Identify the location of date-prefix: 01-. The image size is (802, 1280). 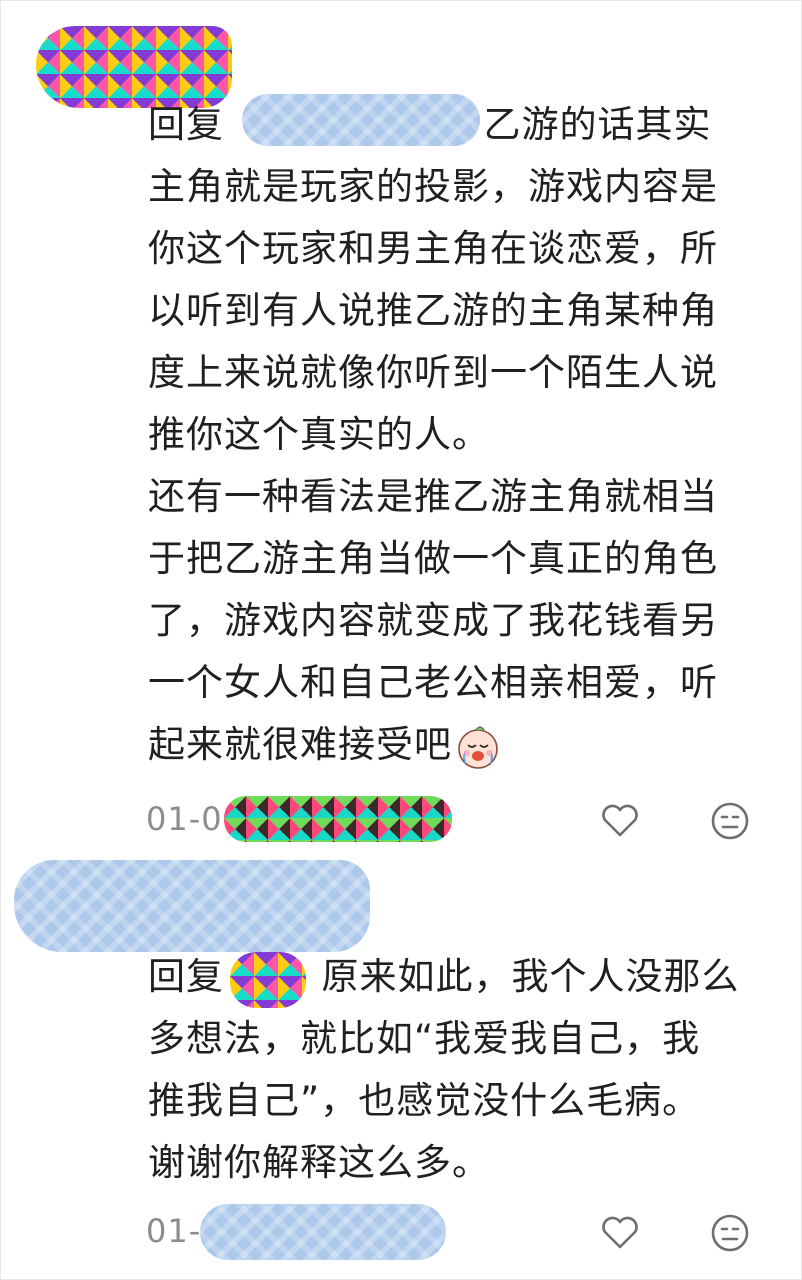
(174, 1231).